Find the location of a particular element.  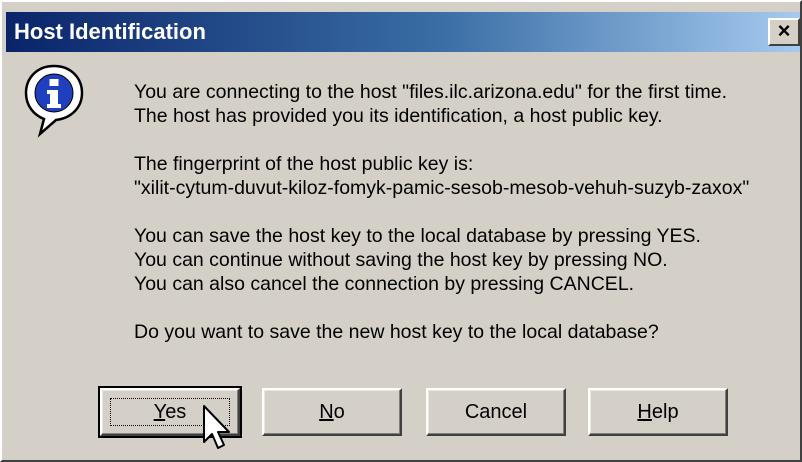

help-button-label: Help is located at coordinates (658, 412).